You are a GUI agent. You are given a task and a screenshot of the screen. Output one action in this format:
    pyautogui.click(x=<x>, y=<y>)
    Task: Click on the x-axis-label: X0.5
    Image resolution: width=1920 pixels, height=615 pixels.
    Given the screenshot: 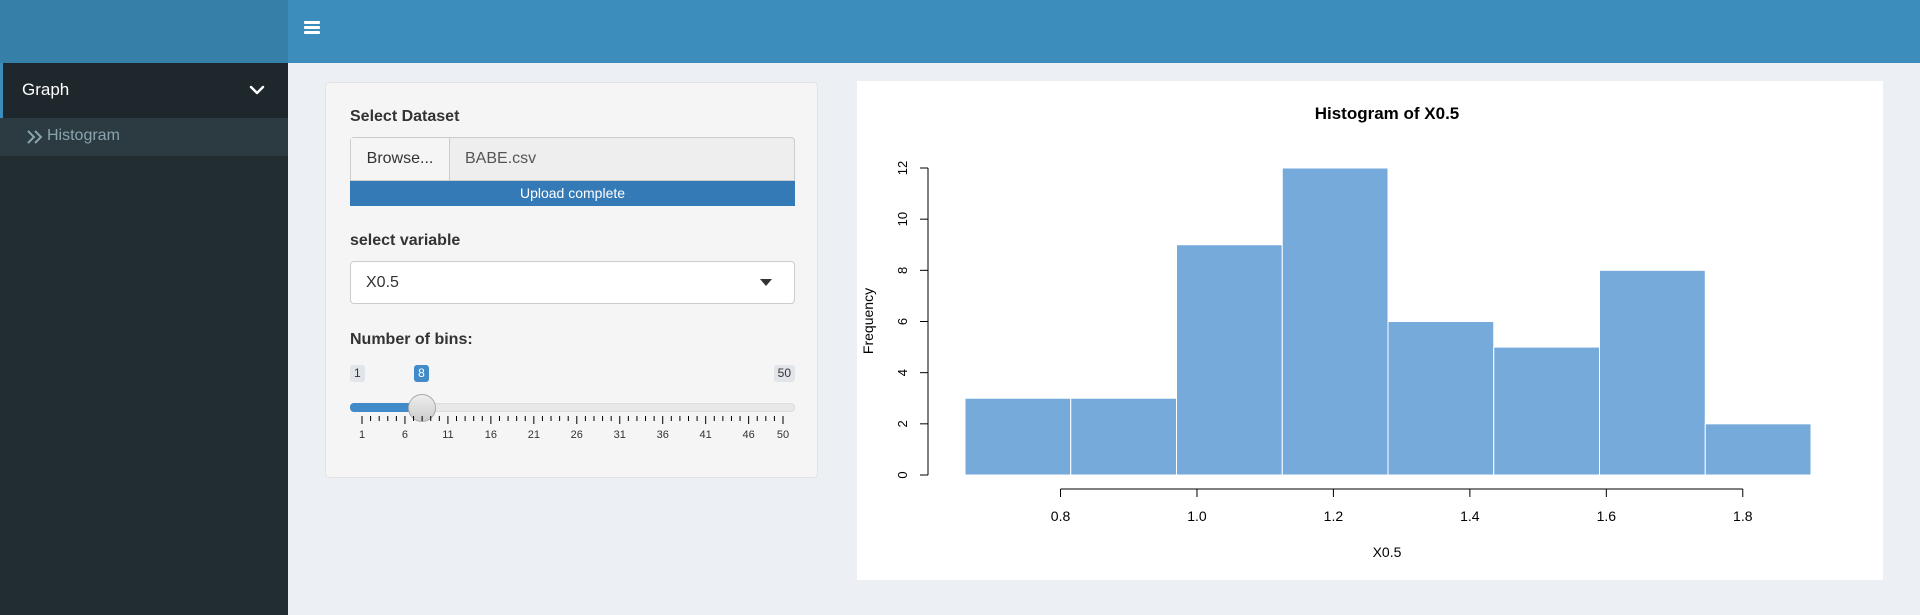 What is the action you would take?
    pyautogui.click(x=1387, y=552)
    